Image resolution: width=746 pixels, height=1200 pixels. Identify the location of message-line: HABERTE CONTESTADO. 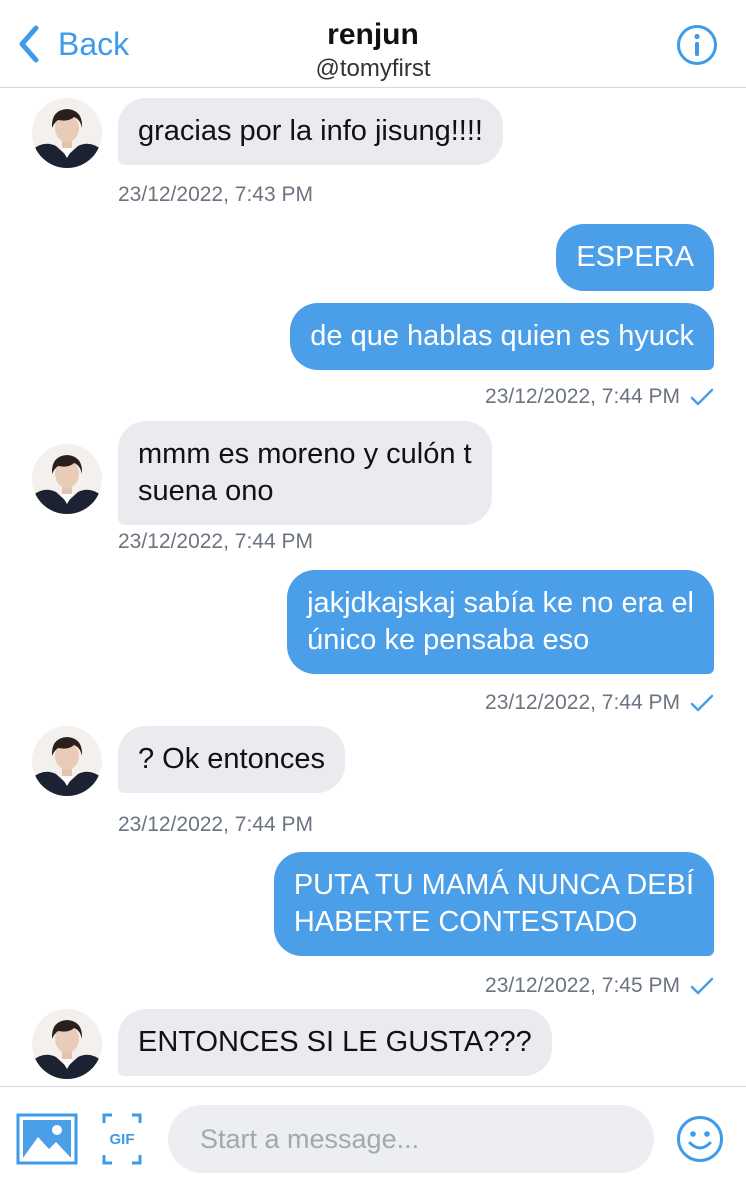
(465, 922).